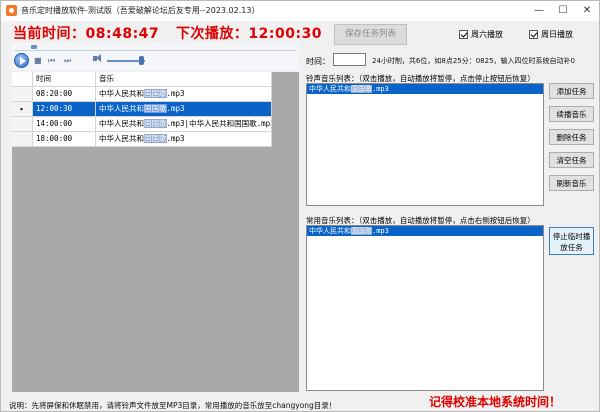  What do you see at coordinates (122, 34) in the screenshot?
I see `current-time-value: 08:48:47` at bounding box center [122, 34].